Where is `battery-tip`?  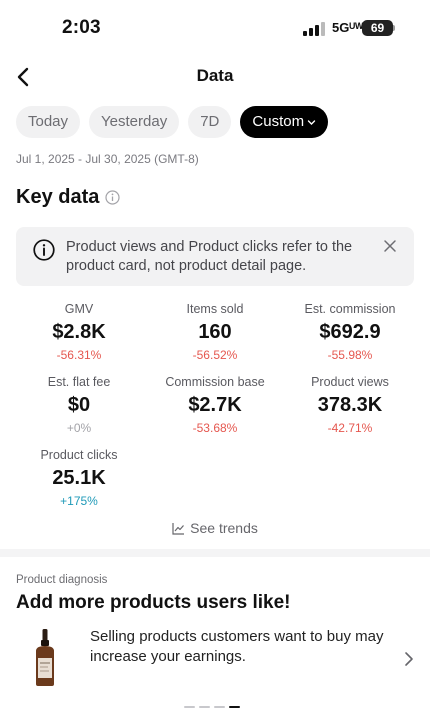
battery-tip is located at coordinates (394, 28).